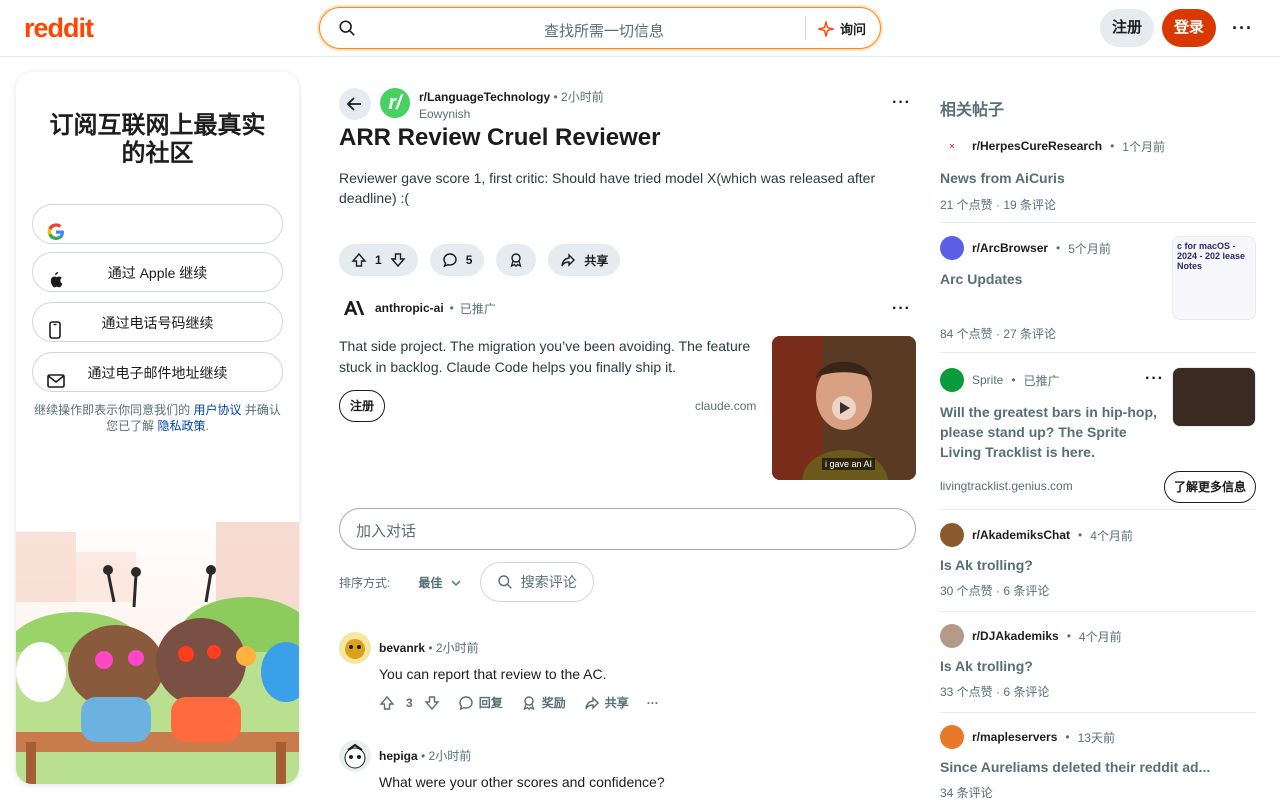  I want to click on share-icon, so click(592, 702).